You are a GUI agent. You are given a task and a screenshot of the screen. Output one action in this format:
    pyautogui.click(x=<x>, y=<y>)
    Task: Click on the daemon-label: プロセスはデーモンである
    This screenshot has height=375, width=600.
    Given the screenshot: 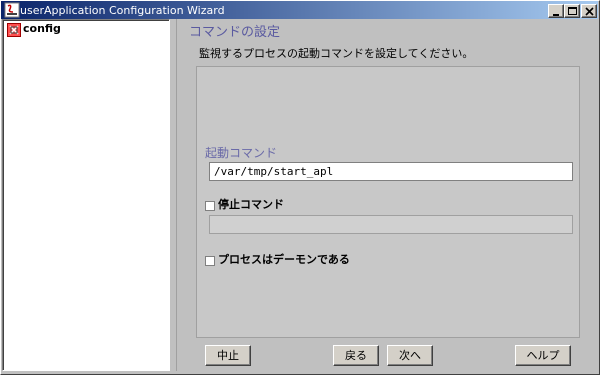 What is the action you would take?
    pyautogui.click(x=284, y=260)
    